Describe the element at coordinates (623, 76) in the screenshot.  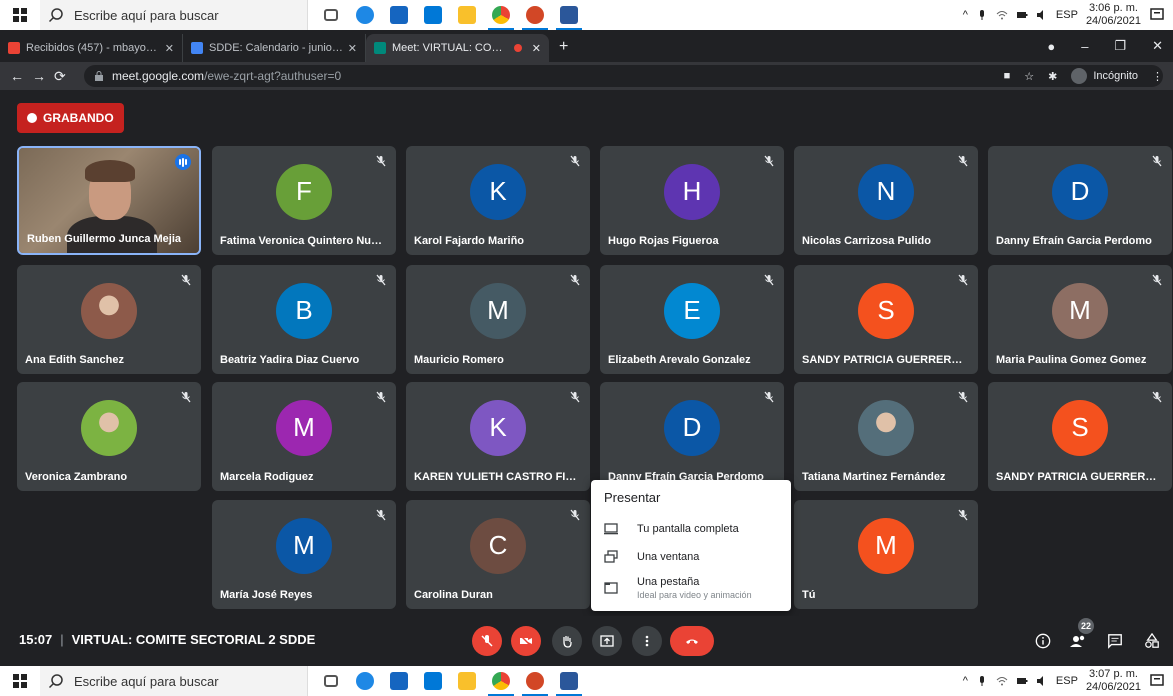
I see `address-bar: meet.google.com/ewe-zqrt-agt?authuser=0` at that location.